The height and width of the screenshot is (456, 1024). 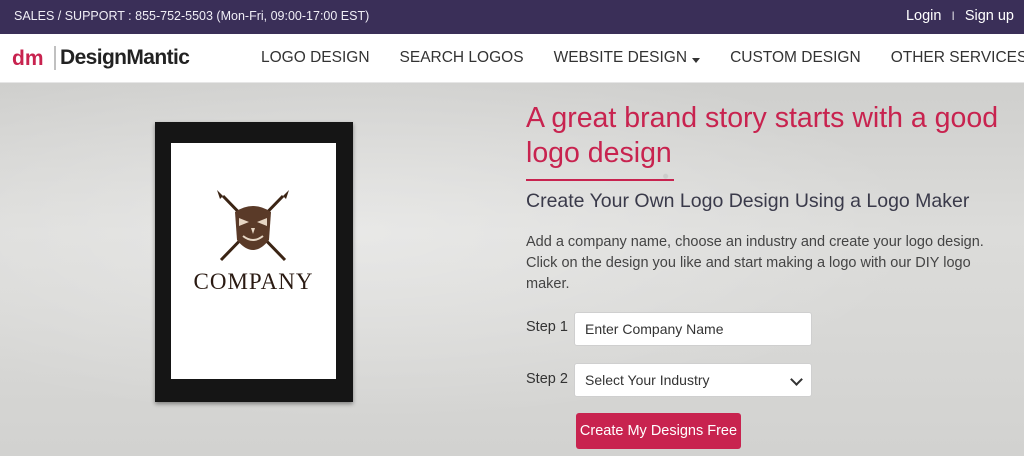 What do you see at coordinates (125, 57) in the screenshot?
I see `brand-wordmark: DesignMantic` at bounding box center [125, 57].